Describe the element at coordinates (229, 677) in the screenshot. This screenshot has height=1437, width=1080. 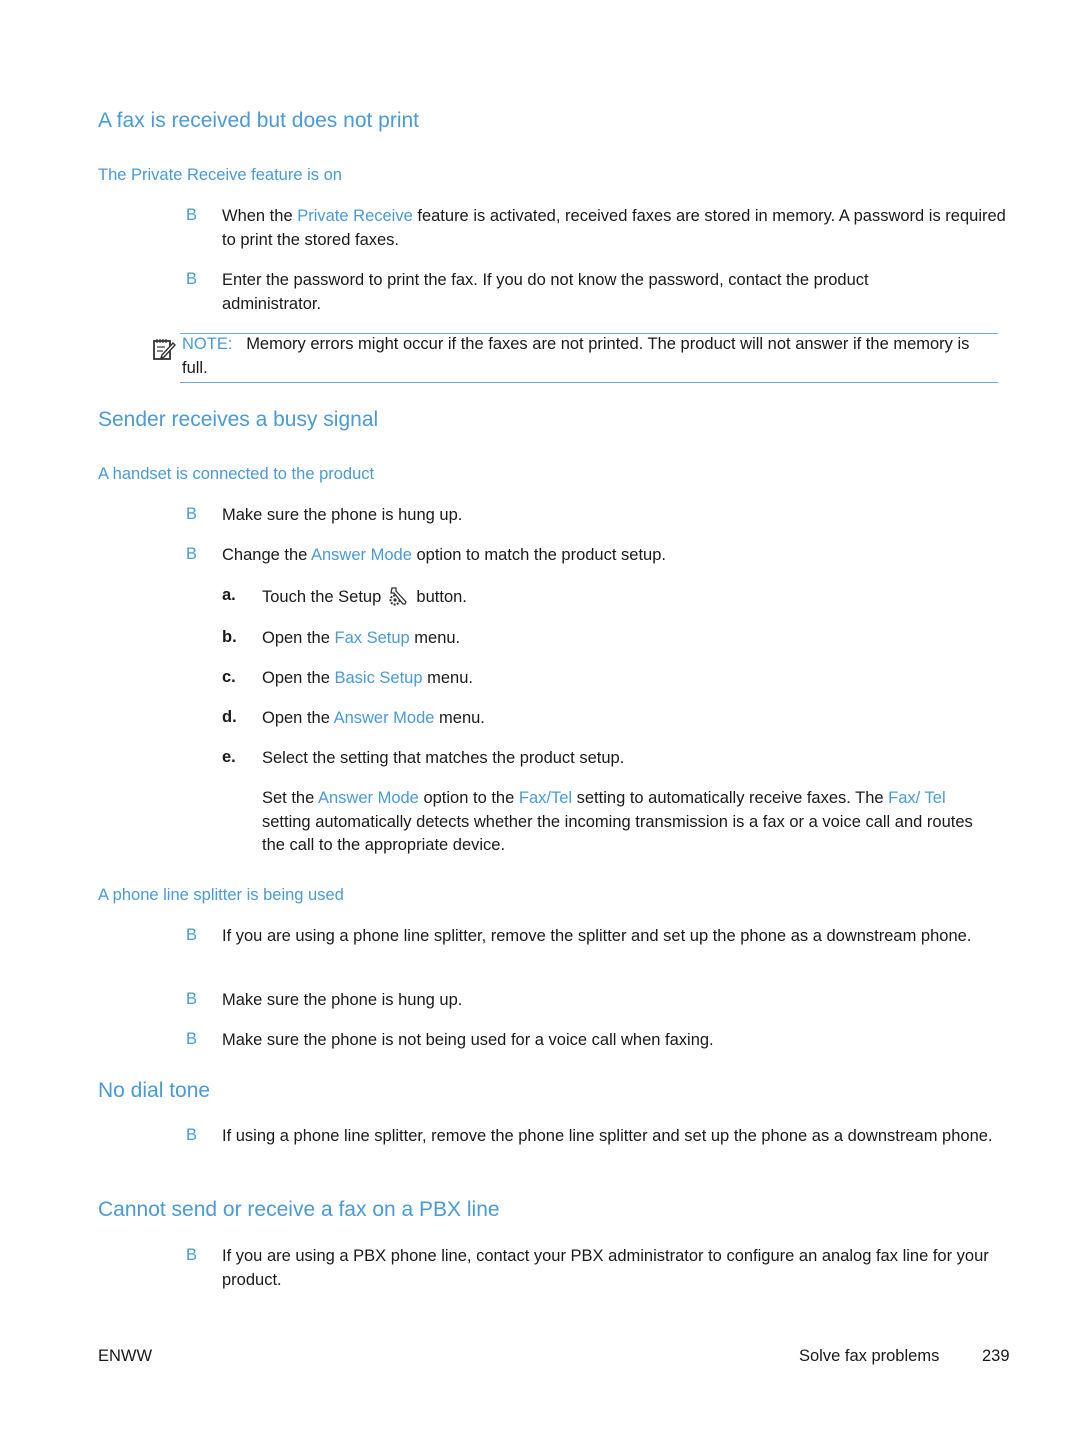
I see `step-label: c.` at that location.